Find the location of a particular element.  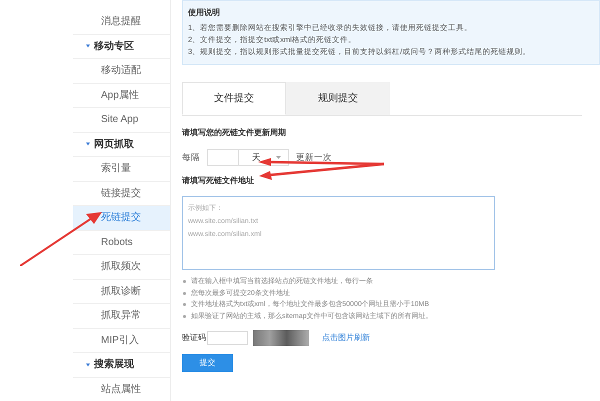

sidebar-section-header: 网页抓取 is located at coordinates (121, 144).